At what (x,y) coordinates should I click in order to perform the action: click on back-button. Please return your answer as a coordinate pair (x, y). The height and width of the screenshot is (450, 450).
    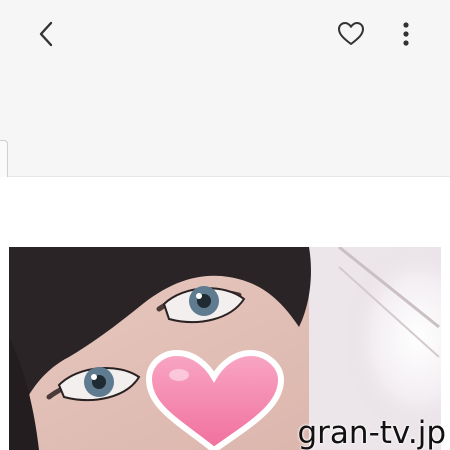
    Looking at the image, I should click on (47, 34).